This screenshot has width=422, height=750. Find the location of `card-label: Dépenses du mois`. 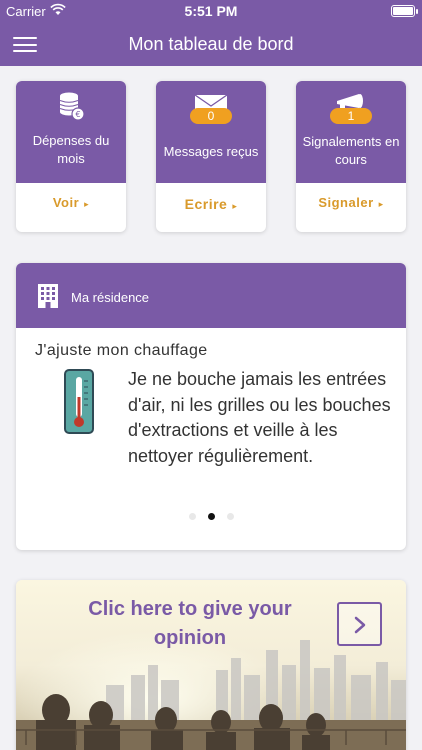

card-label: Dépenses du mois is located at coordinates (71, 149).